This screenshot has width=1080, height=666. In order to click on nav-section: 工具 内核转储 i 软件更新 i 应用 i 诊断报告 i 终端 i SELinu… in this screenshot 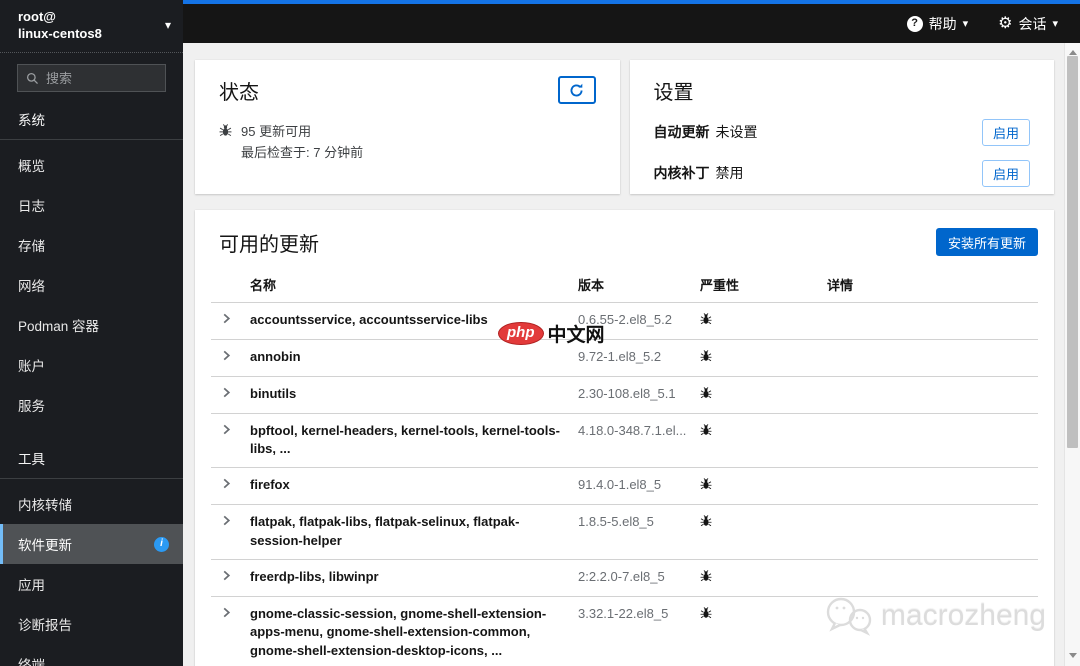, I will do `click(91, 552)`.